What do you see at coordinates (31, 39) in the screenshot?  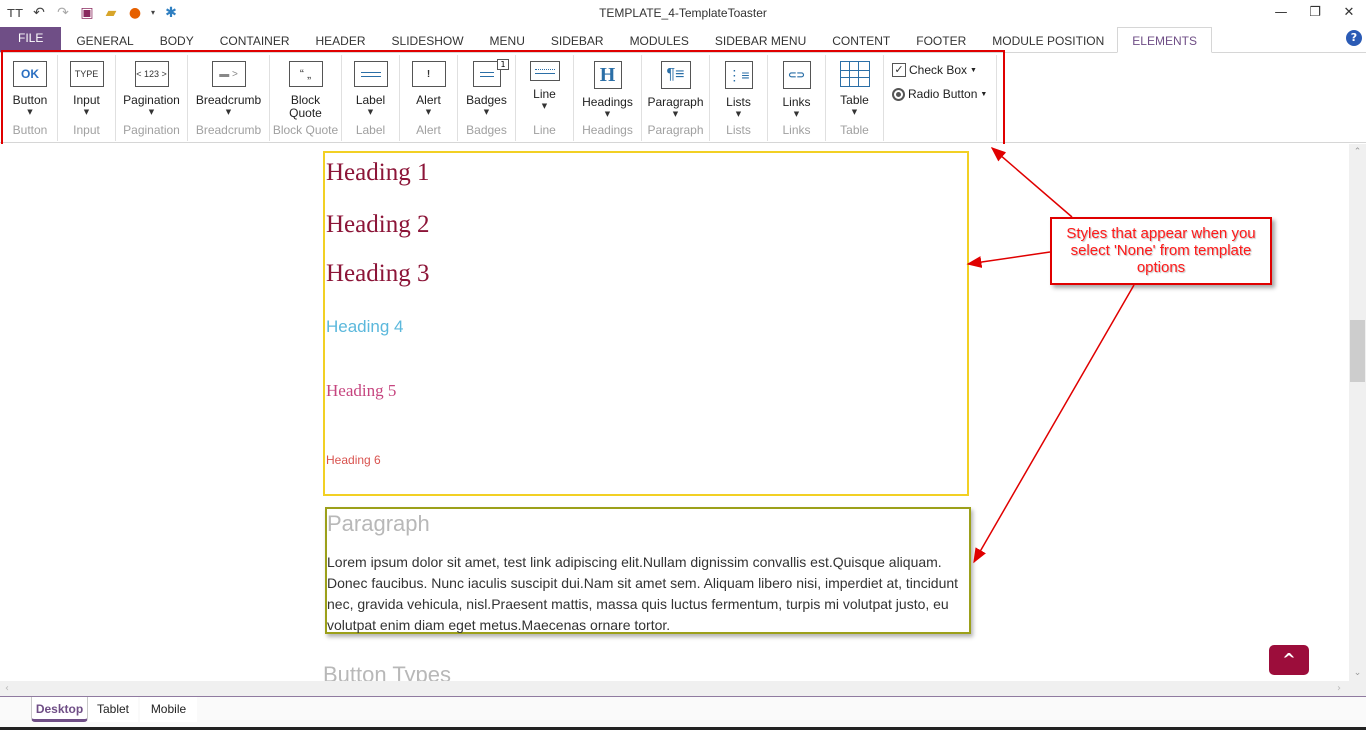 I see `tab-file: FILE` at bounding box center [31, 39].